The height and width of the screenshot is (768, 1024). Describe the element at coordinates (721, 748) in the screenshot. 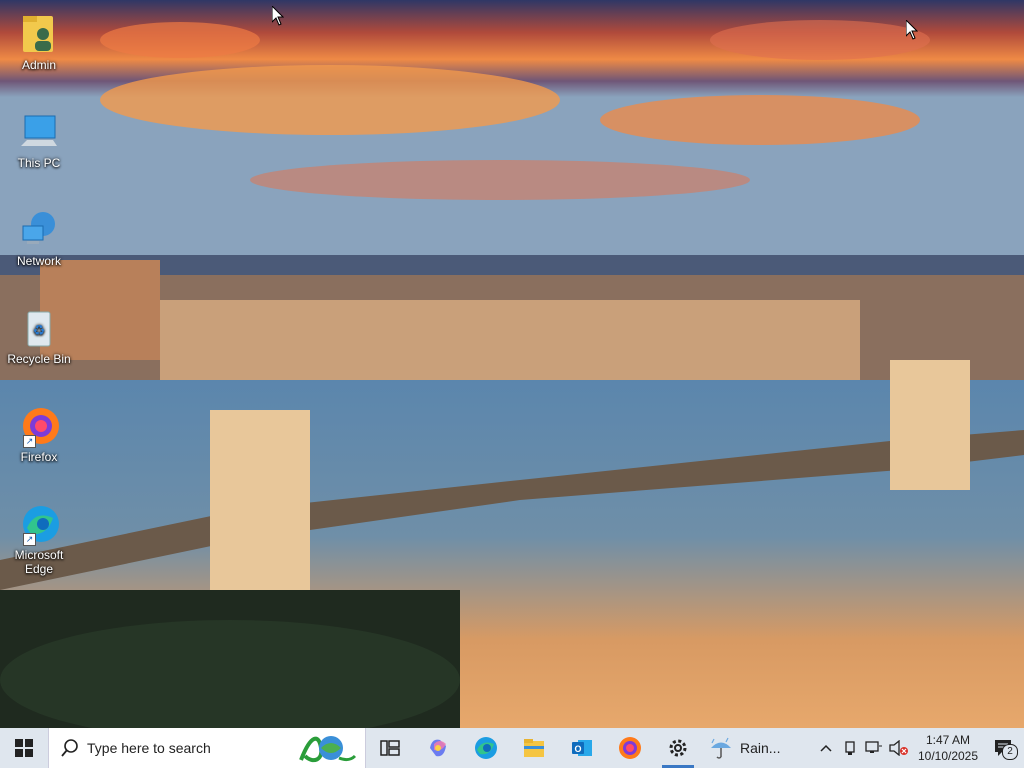

I see `umbrella-rain-icon` at that location.